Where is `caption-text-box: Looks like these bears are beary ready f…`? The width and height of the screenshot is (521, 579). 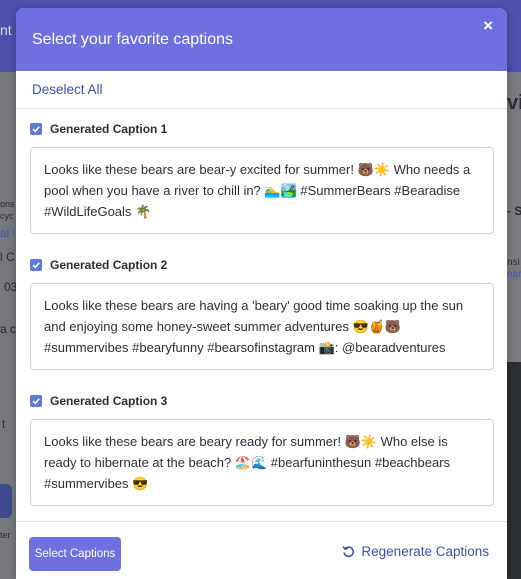 caption-text-box: Looks like these bears are beary ready f… is located at coordinates (262, 462).